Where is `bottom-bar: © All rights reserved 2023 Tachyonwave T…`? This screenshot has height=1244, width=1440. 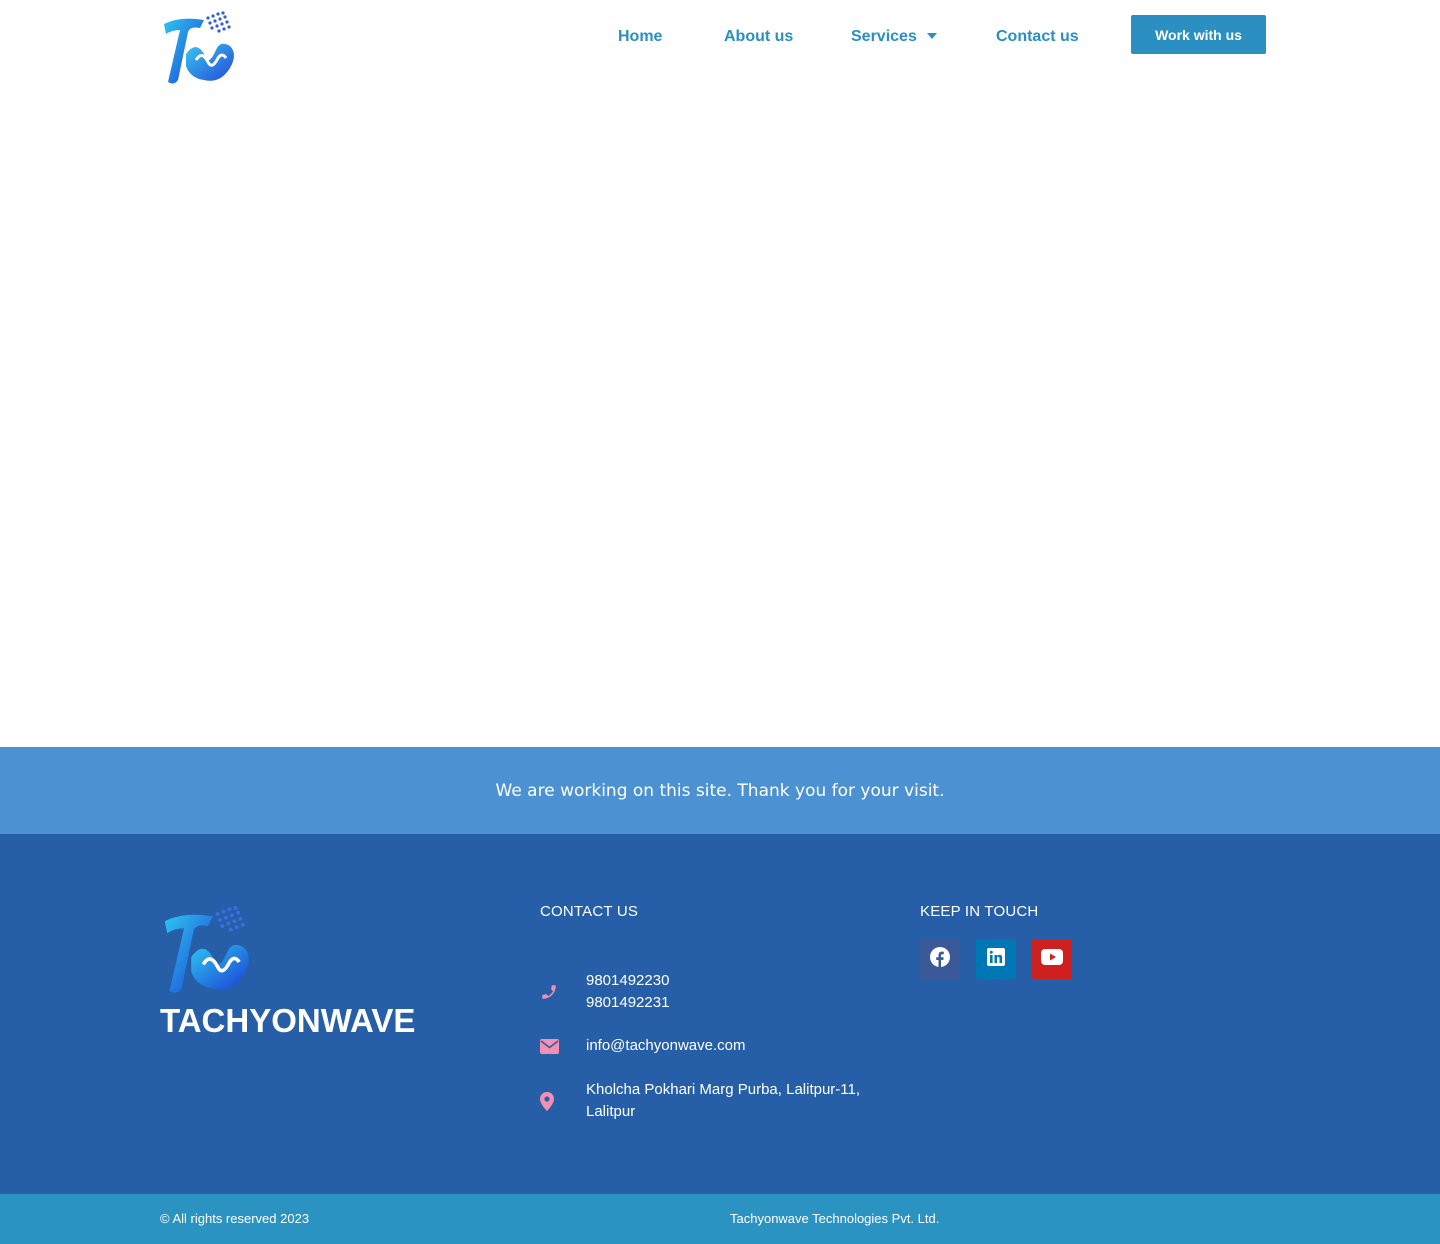 bottom-bar: © All rights reserved 2023 Tachyonwave T… is located at coordinates (720, 1219).